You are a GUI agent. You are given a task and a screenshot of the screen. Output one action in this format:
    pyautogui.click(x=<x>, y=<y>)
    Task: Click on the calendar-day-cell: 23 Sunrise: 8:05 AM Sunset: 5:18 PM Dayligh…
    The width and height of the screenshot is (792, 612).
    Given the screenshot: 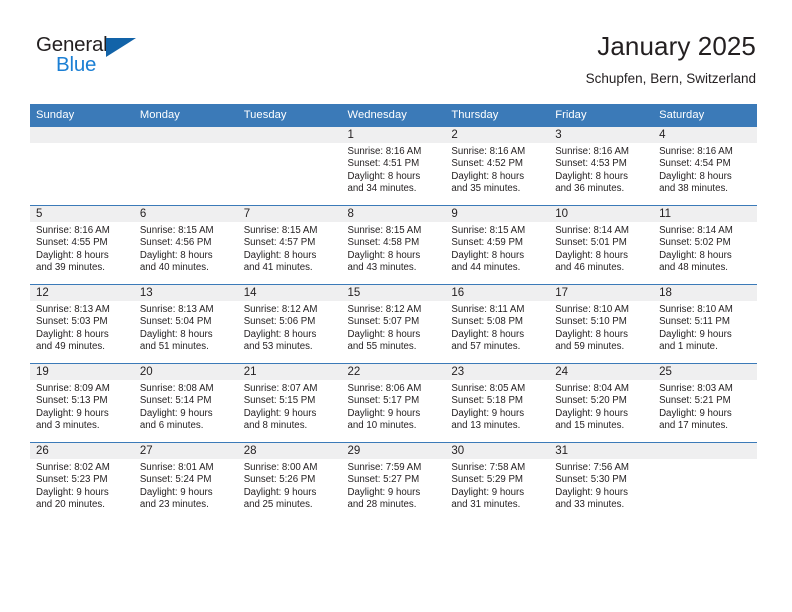 What is the action you would take?
    pyautogui.click(x=497, y=403)
    